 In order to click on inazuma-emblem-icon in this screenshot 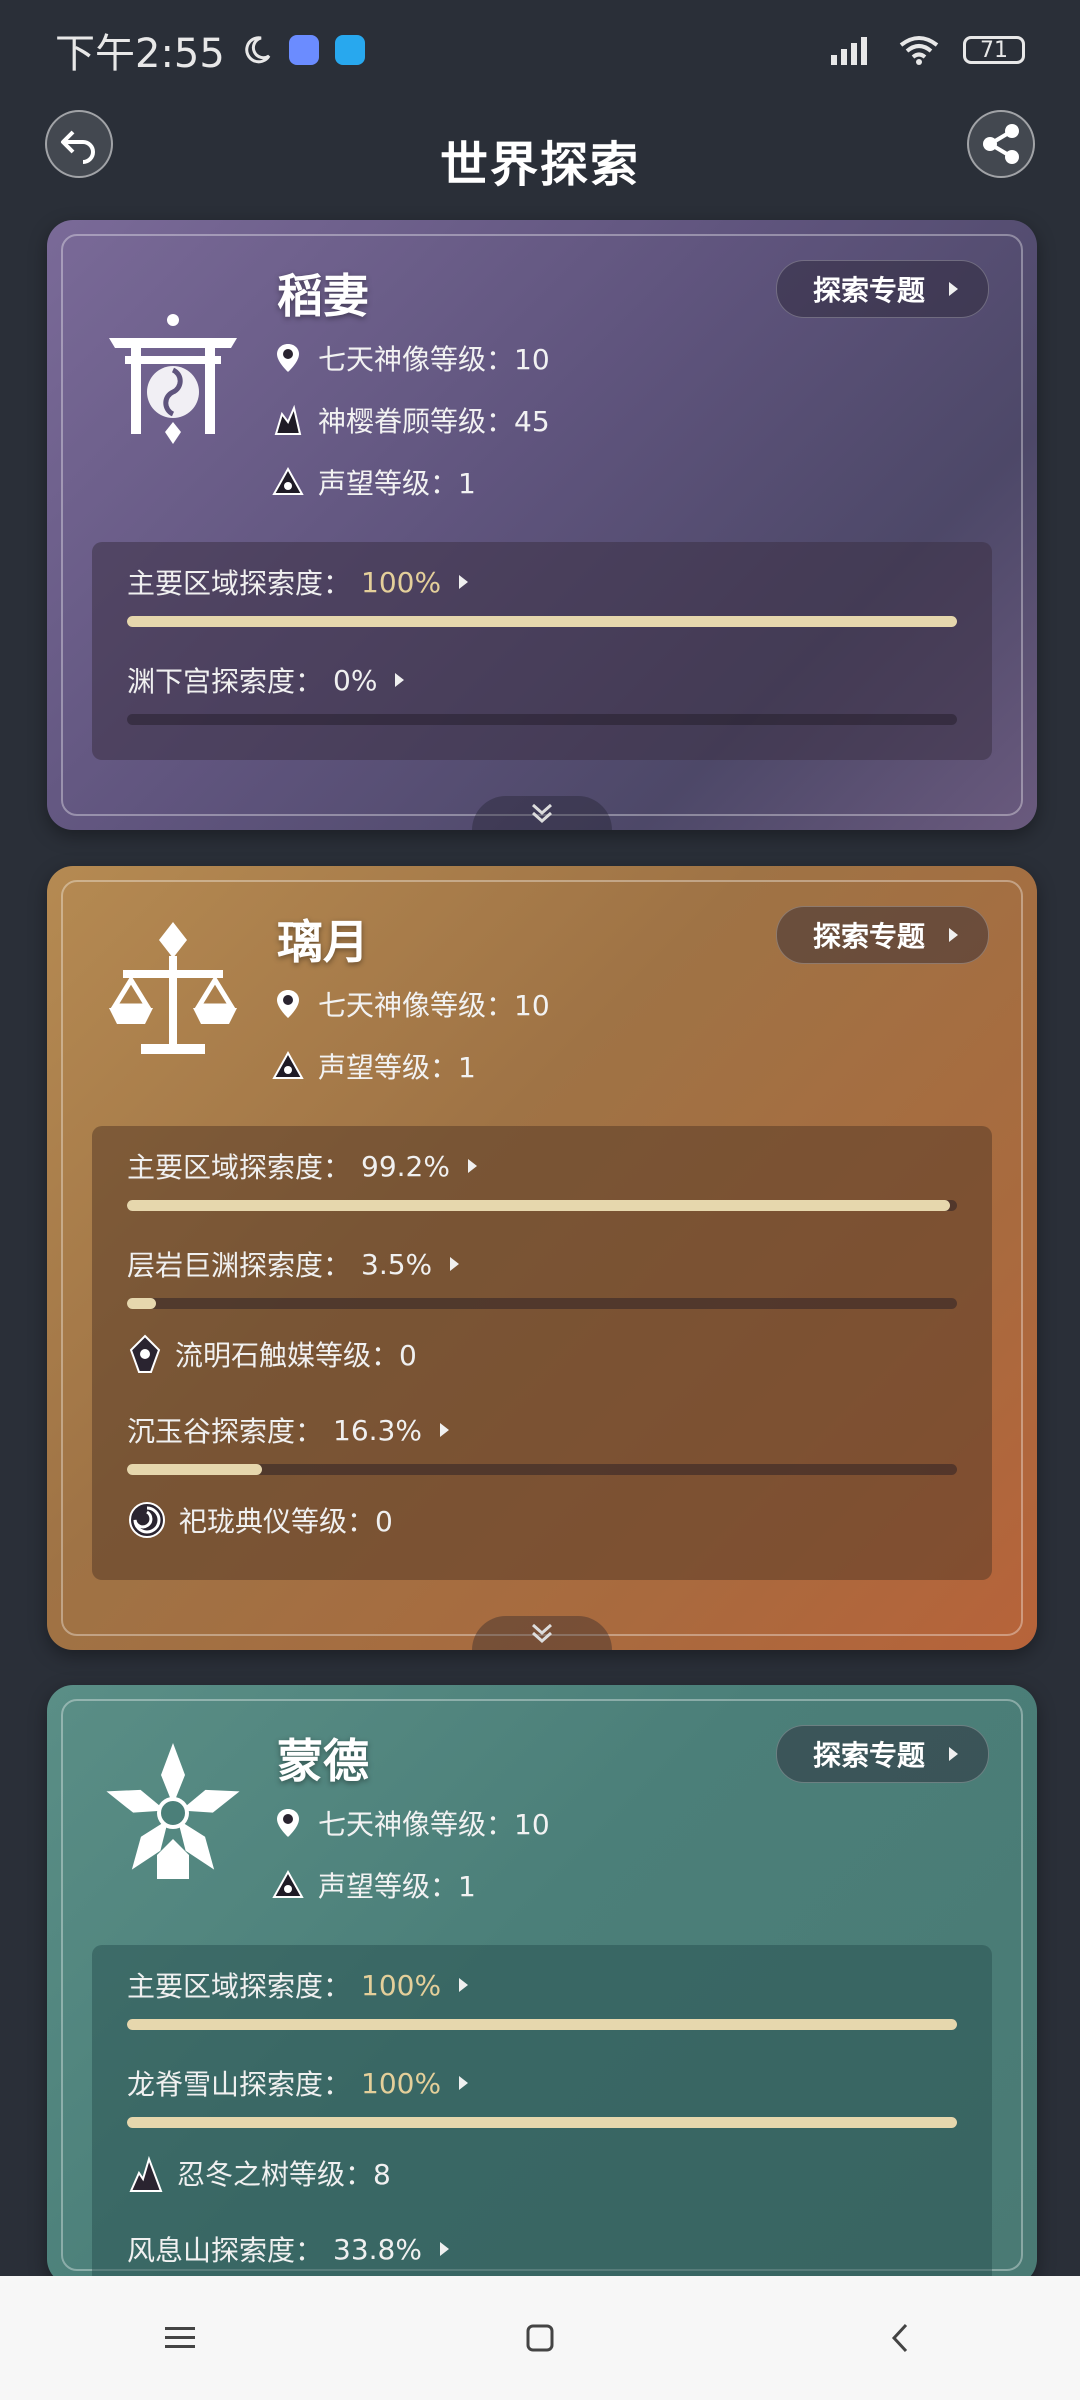, I will do `click(173, 379)`.